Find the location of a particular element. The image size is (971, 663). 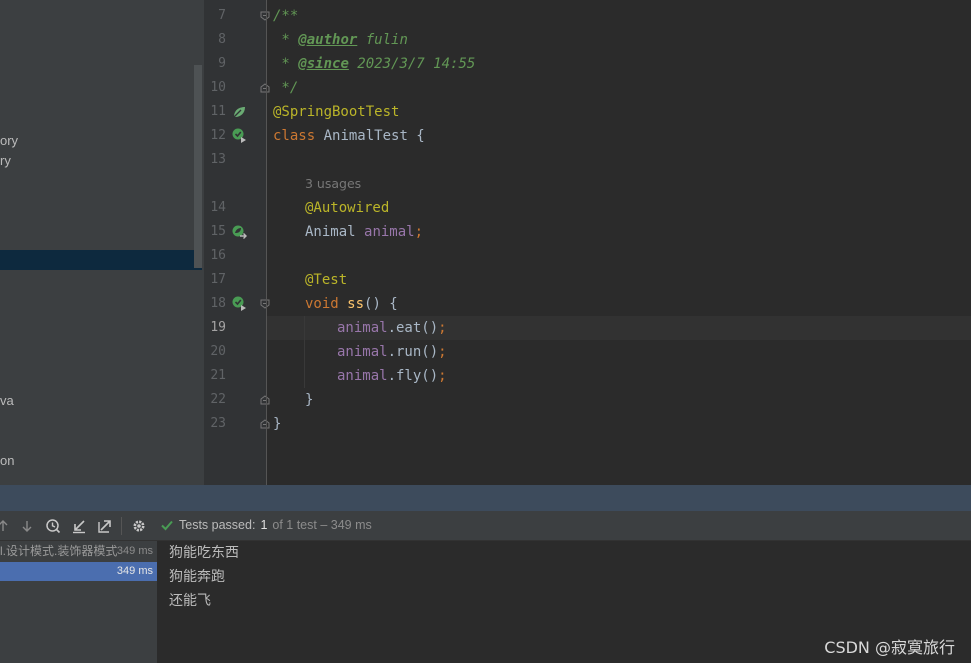

usages-hint: 3 usages is located at coordinates (333, 184).